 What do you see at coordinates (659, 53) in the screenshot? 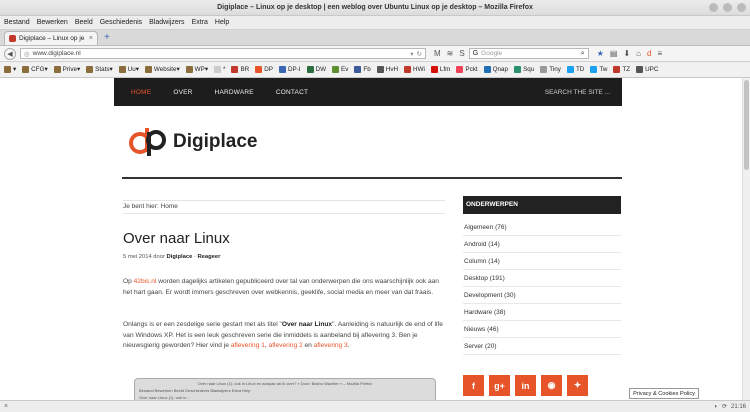
I see `menu-icon: ≡` at bounding box center [659, 53].